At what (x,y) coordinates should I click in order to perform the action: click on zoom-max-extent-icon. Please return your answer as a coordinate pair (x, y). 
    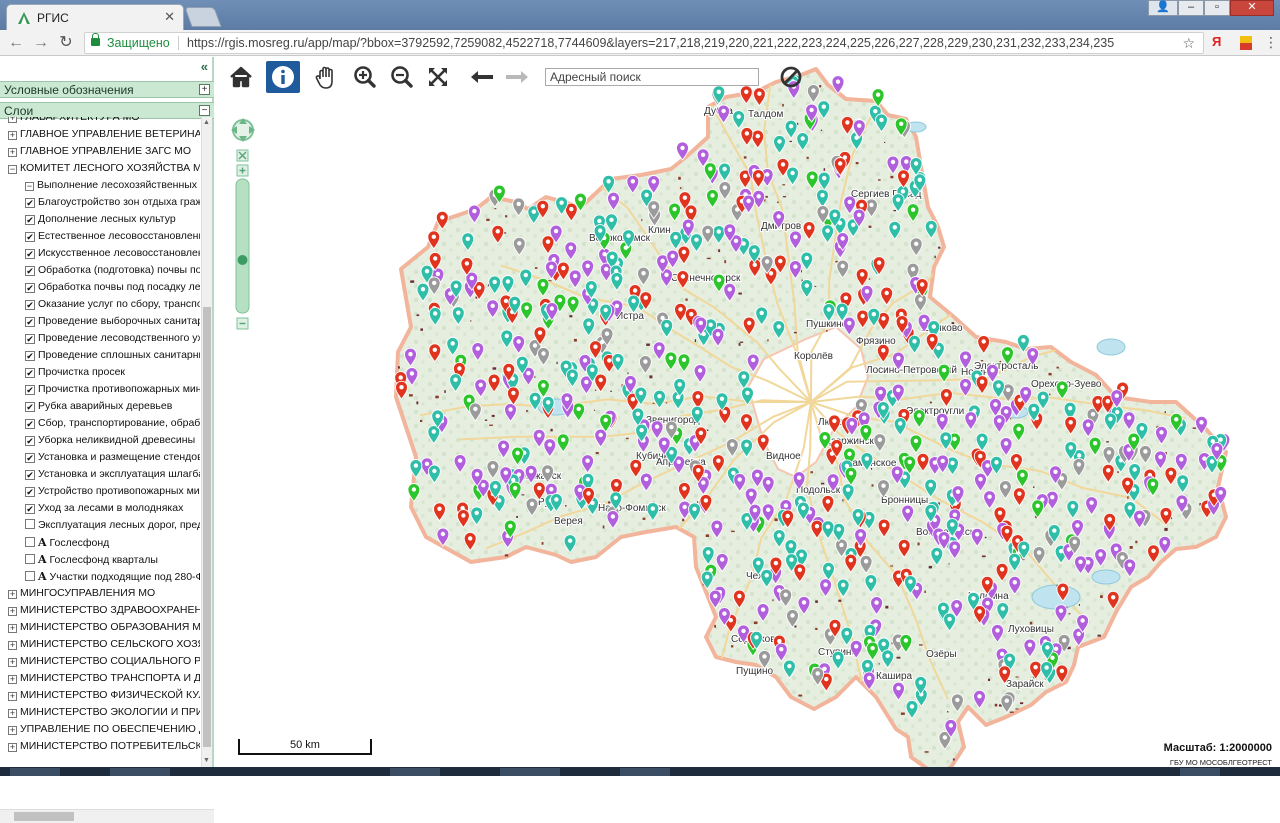
    Looking at the image, I should click on (242, 155).